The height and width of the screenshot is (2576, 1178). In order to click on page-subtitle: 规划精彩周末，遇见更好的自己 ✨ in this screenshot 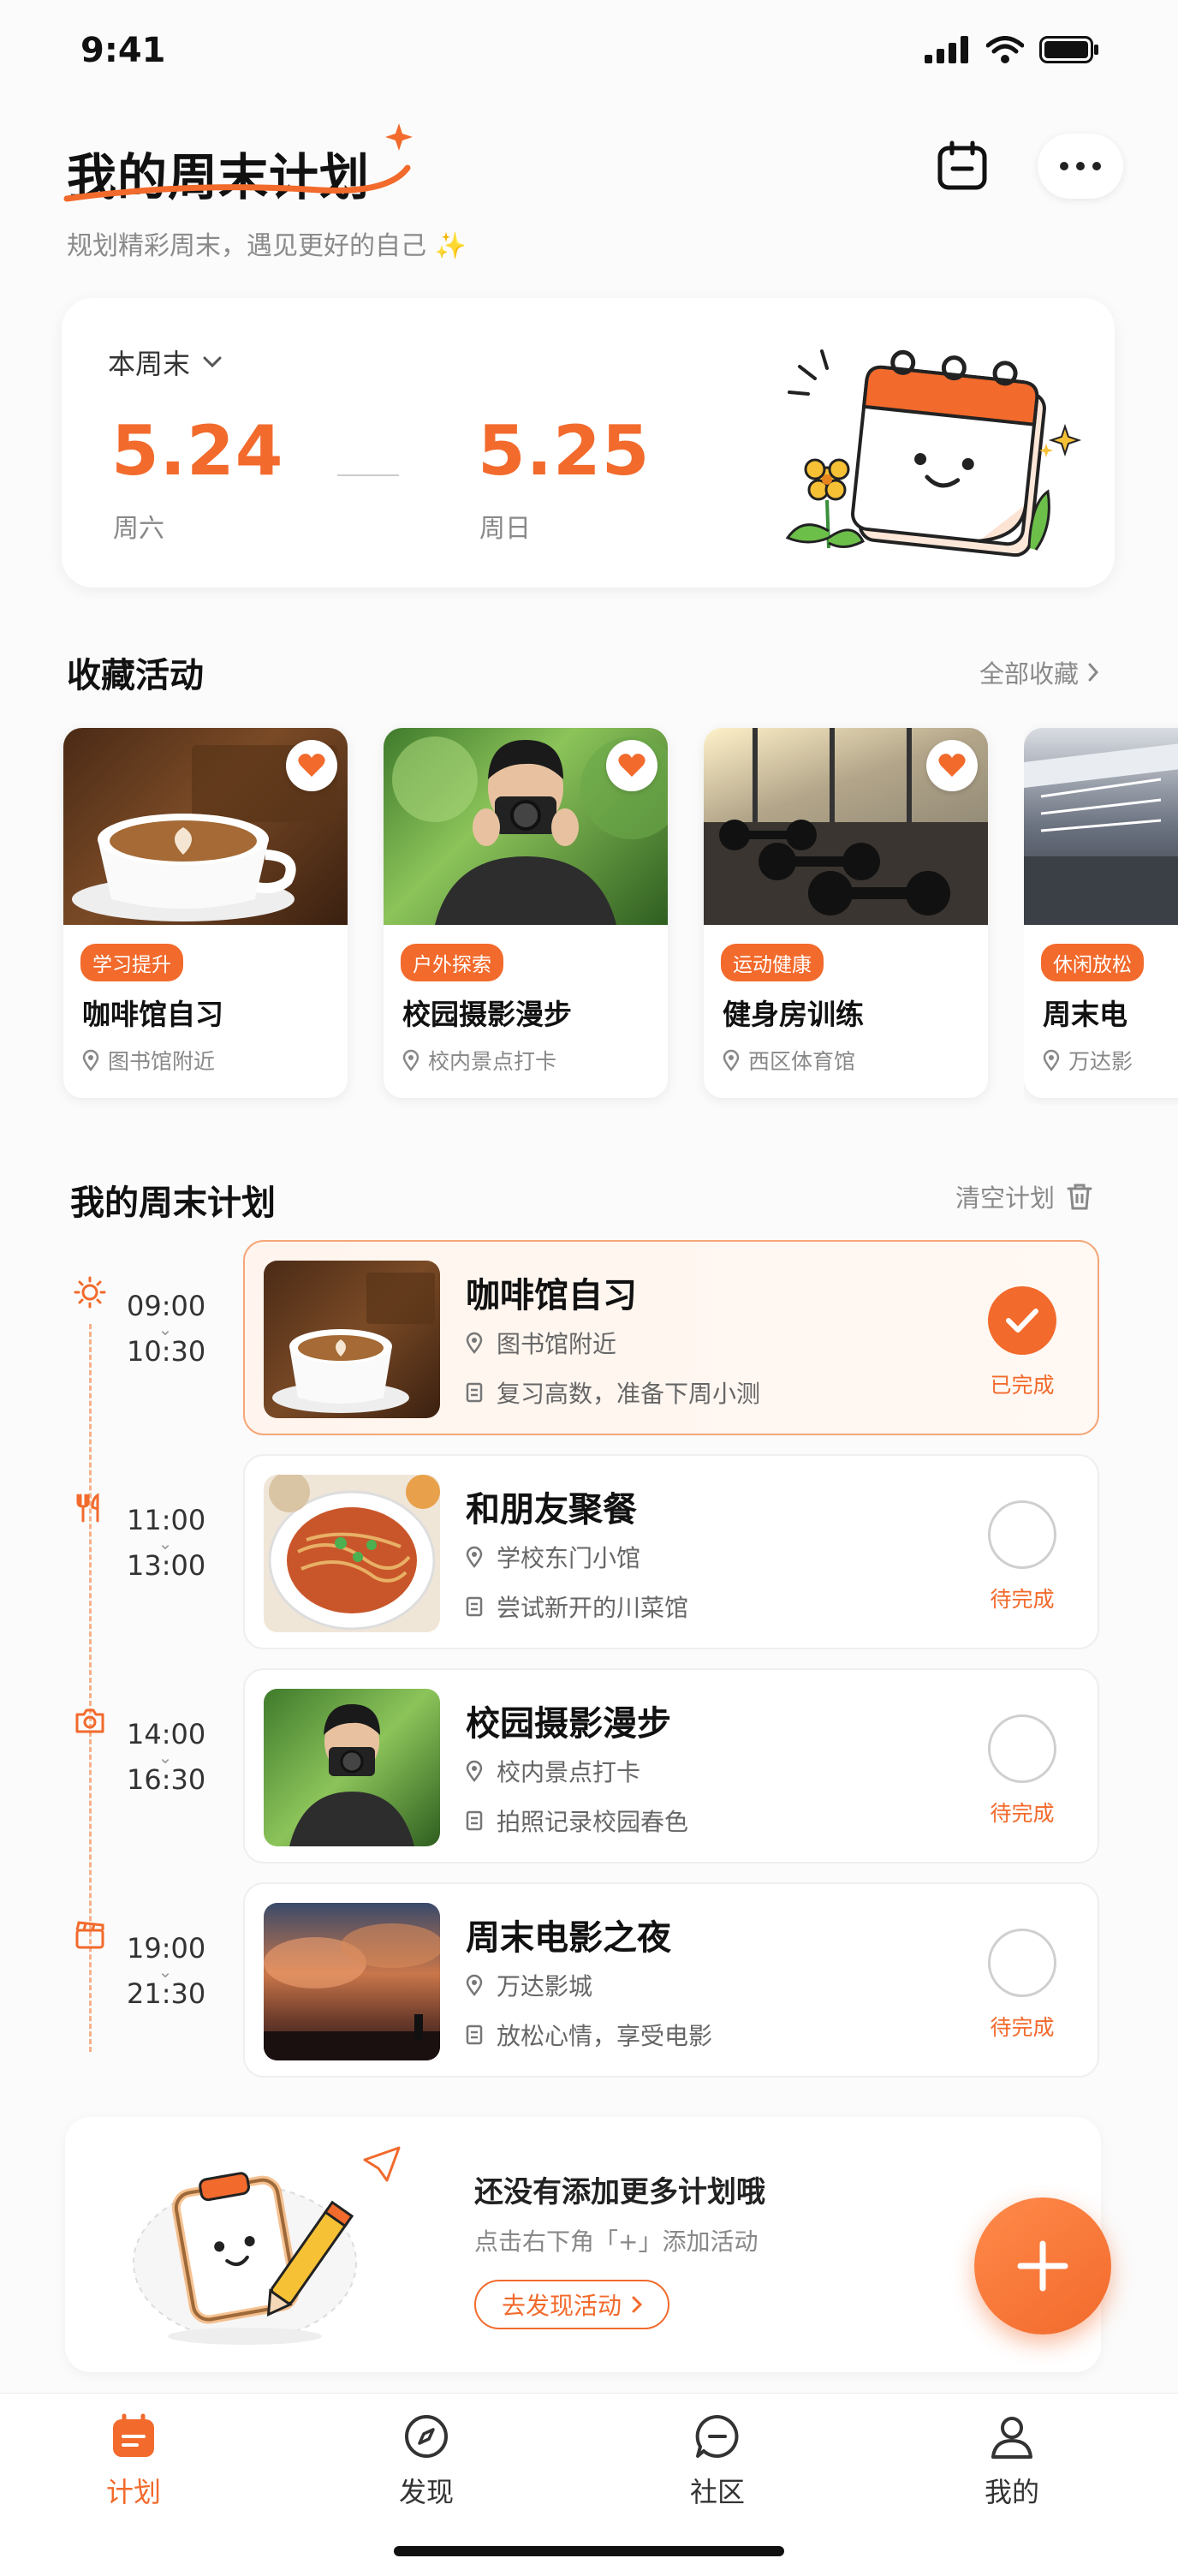, I will do `click(267, 246)`.